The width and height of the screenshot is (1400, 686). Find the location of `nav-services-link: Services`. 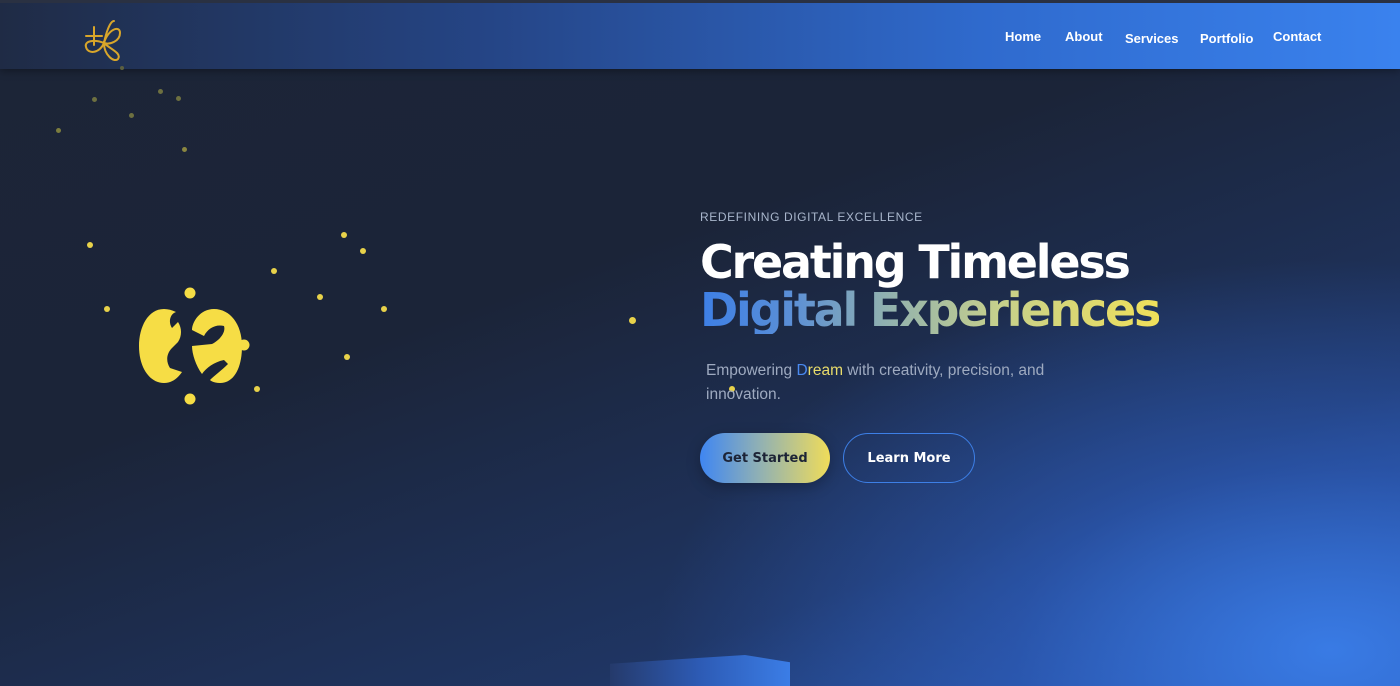

nav-services-link: Services is located at coordinates (1152, 38).